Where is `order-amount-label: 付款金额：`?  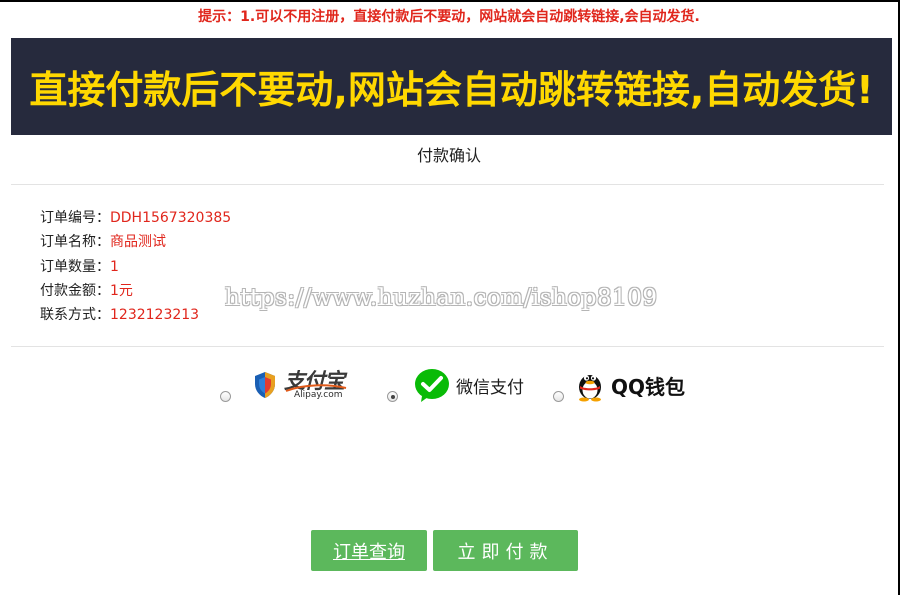 order-amount-label: 付款金额： is located at coordinates (75, 290).